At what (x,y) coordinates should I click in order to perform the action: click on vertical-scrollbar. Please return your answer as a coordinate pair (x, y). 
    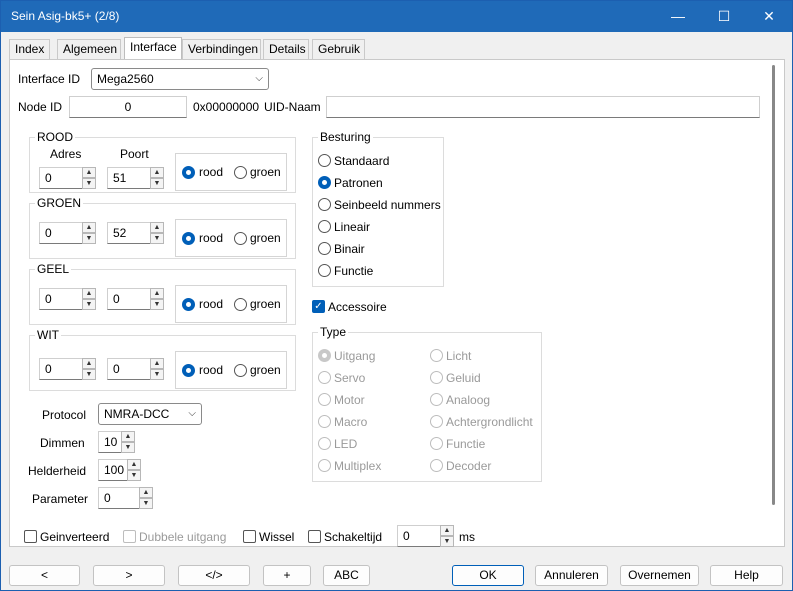
    Looking at the image, I should click on (774, 306).